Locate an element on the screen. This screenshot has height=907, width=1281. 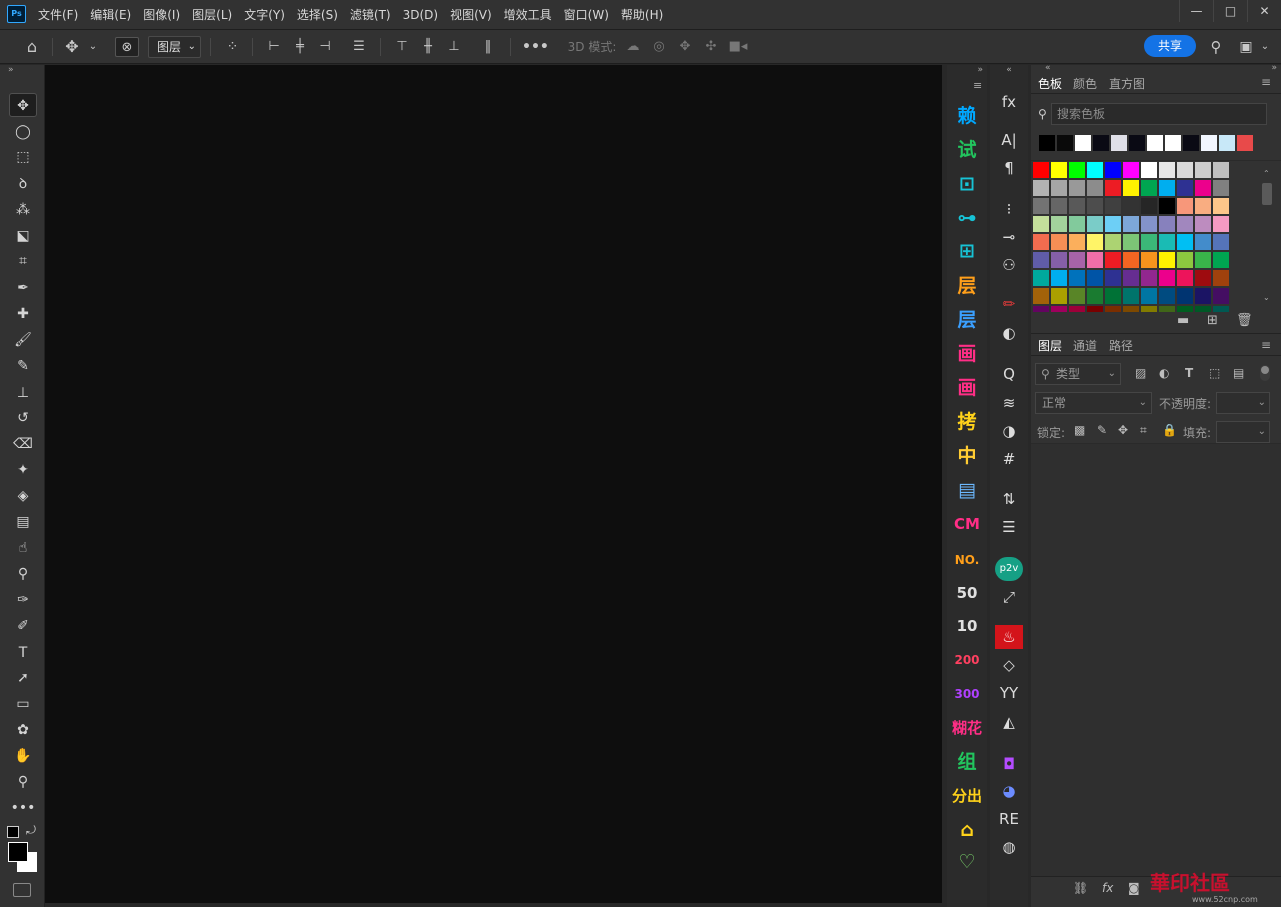
menu-item-7: 3D(D) is located at coordinates (420, 15).